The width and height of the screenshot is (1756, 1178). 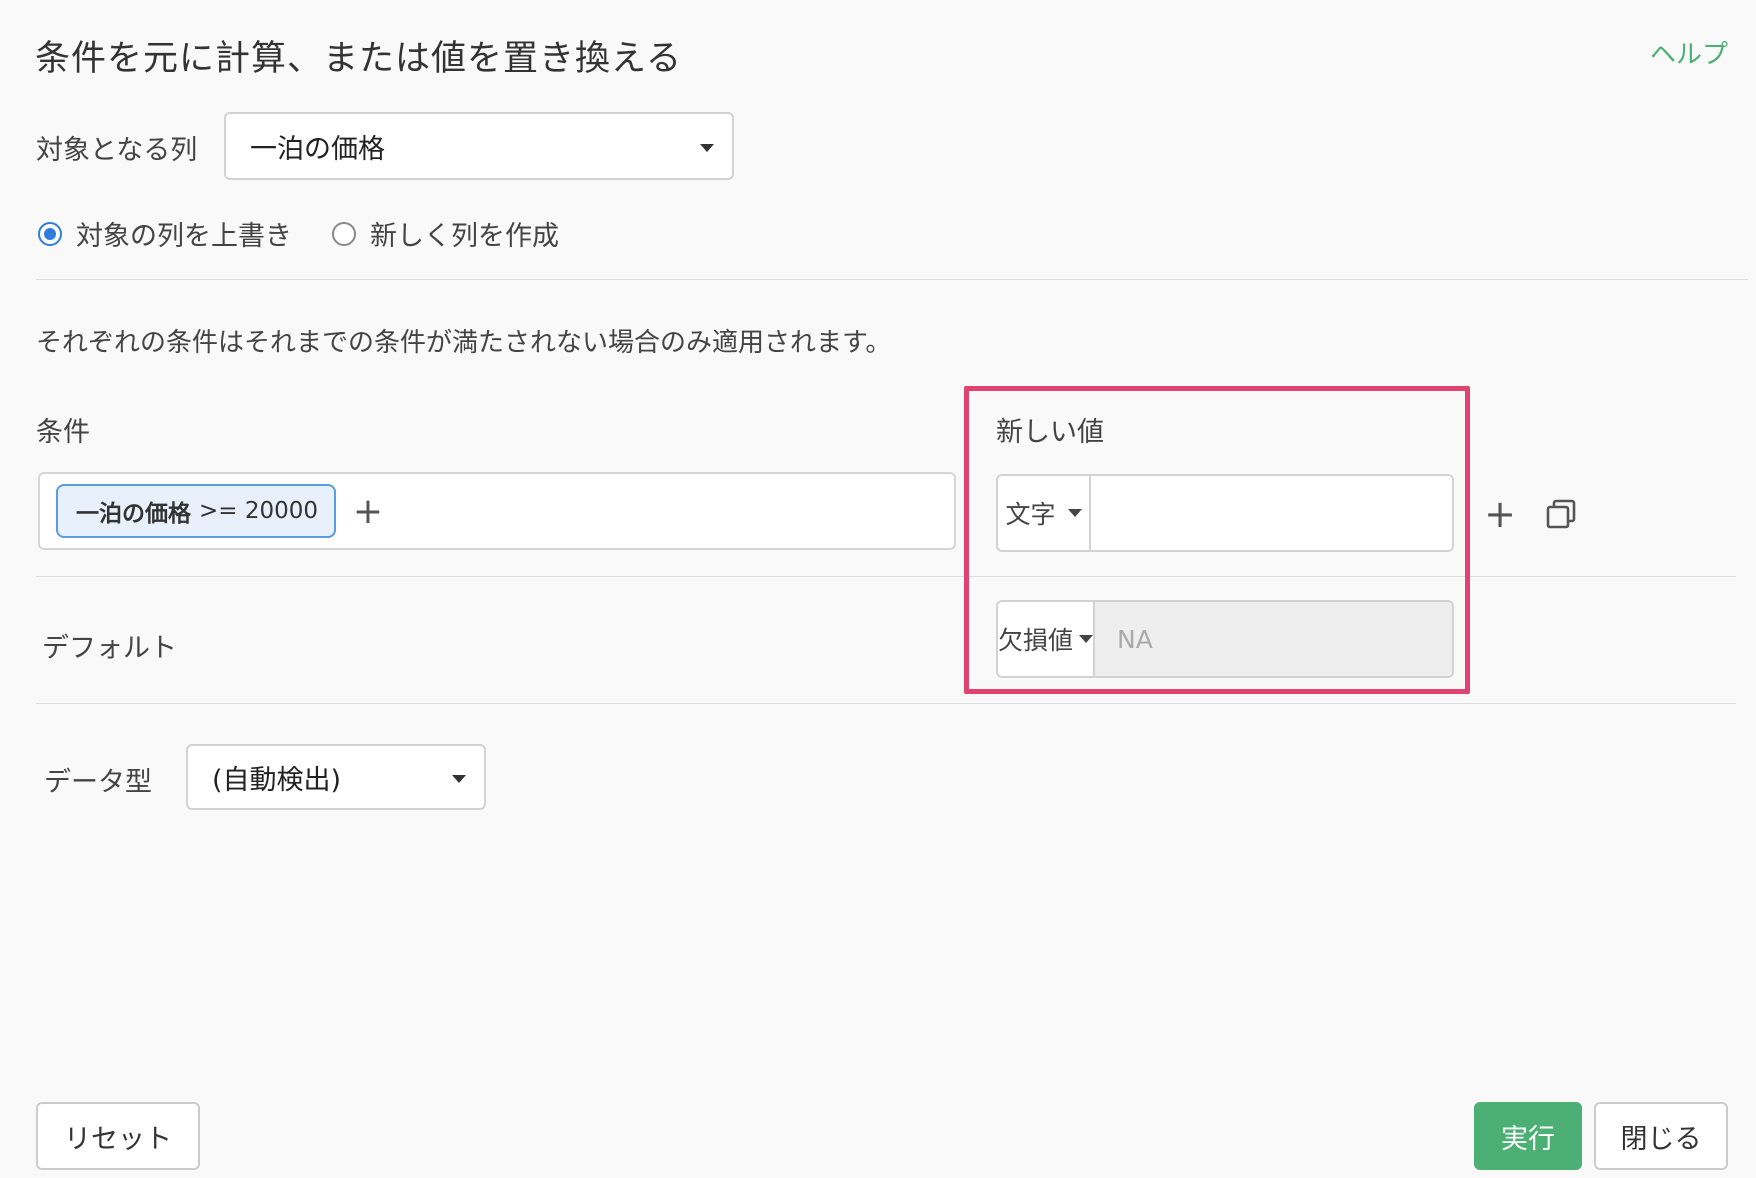 What do you see at coordinates (109, 648) in the screenshot?
I see `default-label: デフォルト` at bounding box center [109, 648].